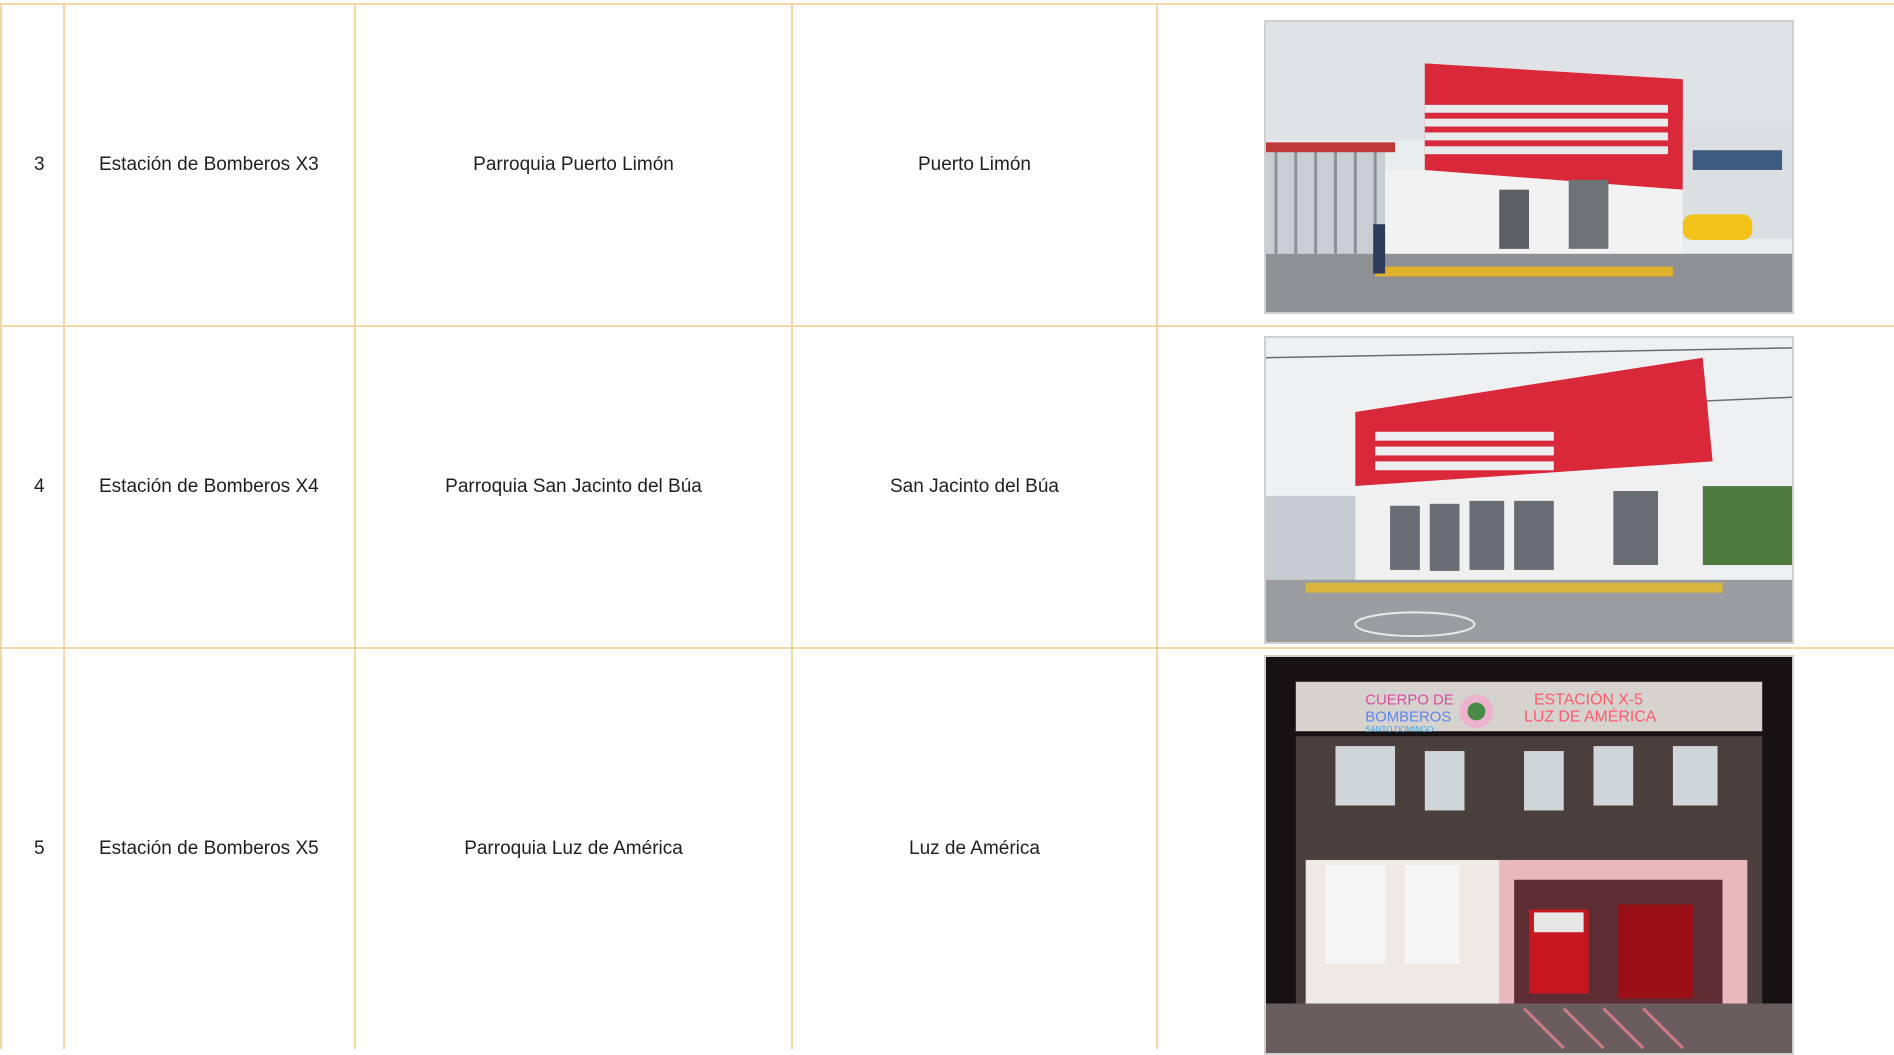 The height and width of the screenshot is (1055, 1894). I want to click on sign-right-line2: LUZ DE AMÉRICA, so click(1590, 715).